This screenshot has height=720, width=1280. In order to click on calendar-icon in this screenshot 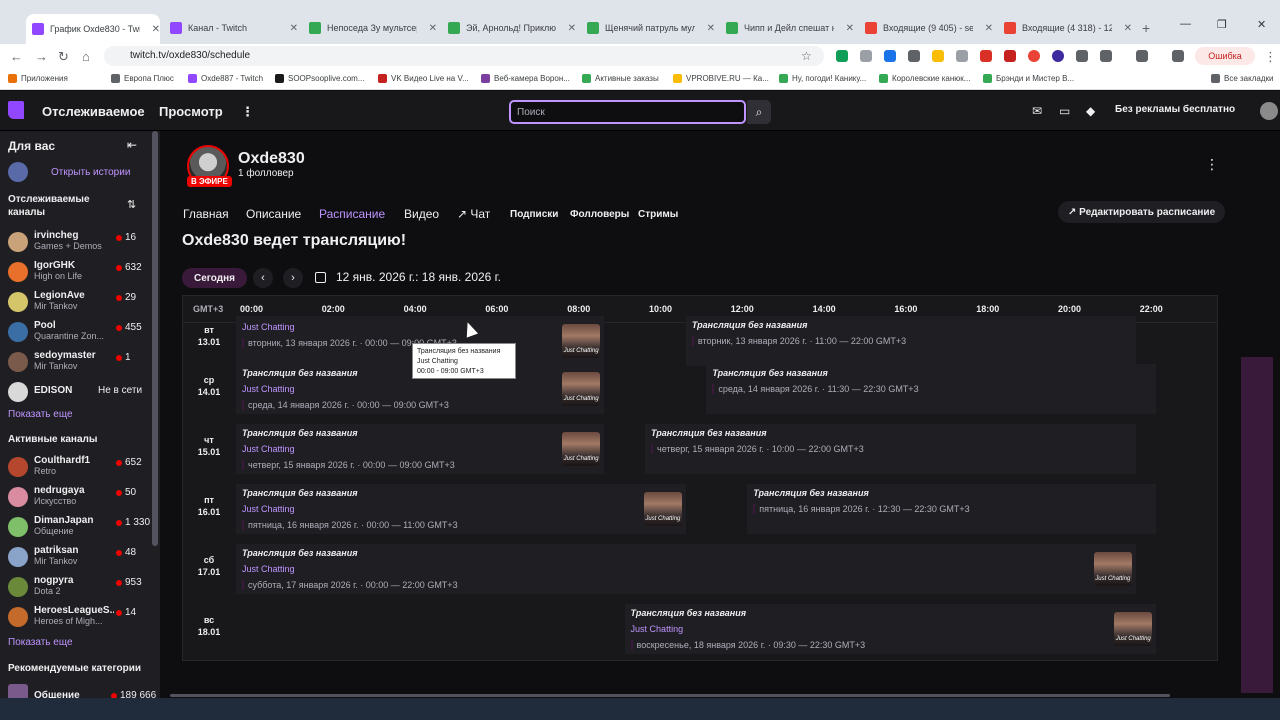, I will do `click(320, 277)`.